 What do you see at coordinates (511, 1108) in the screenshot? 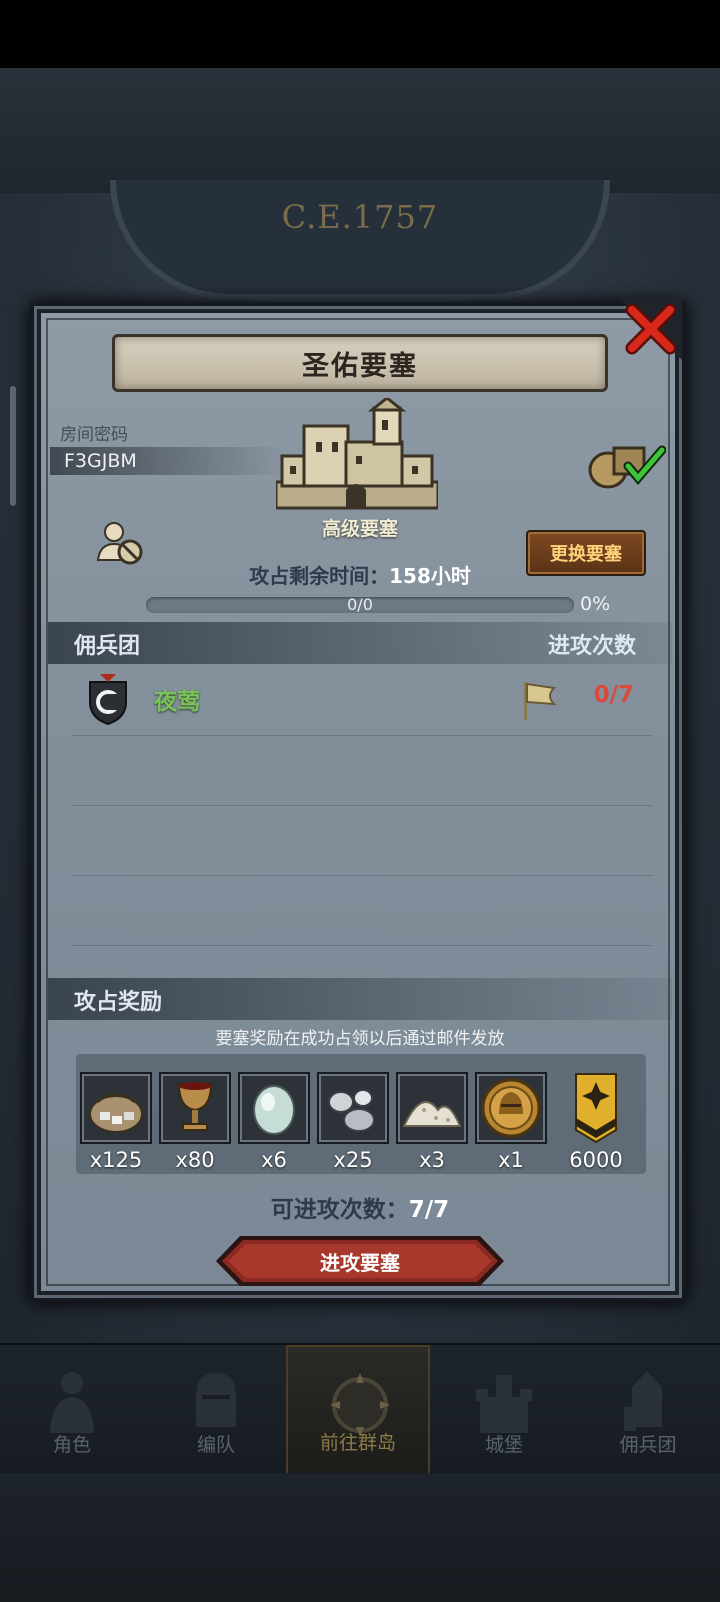
I see `helmet-medal-icon` at bounding box center [511, 1108].